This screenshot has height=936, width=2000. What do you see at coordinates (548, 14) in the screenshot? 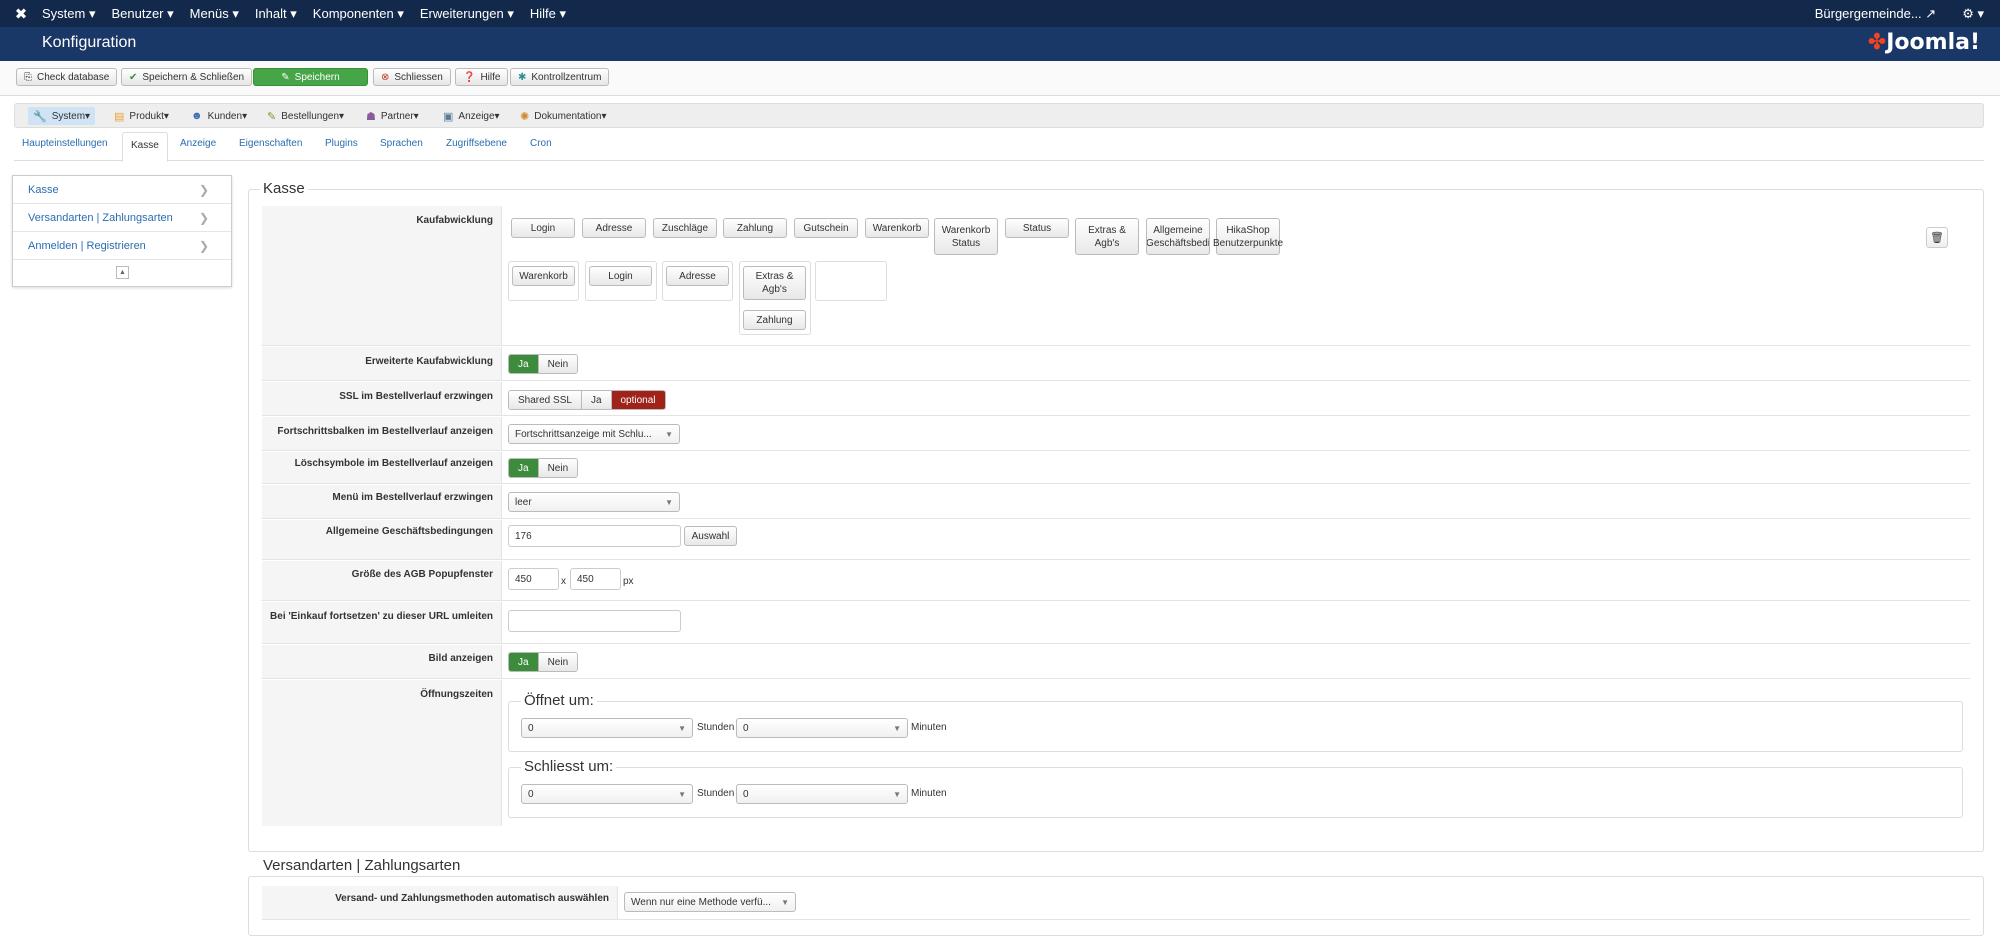
I see `menu-hilfe: Hilfe ▾` at bounding box center [548, 14].